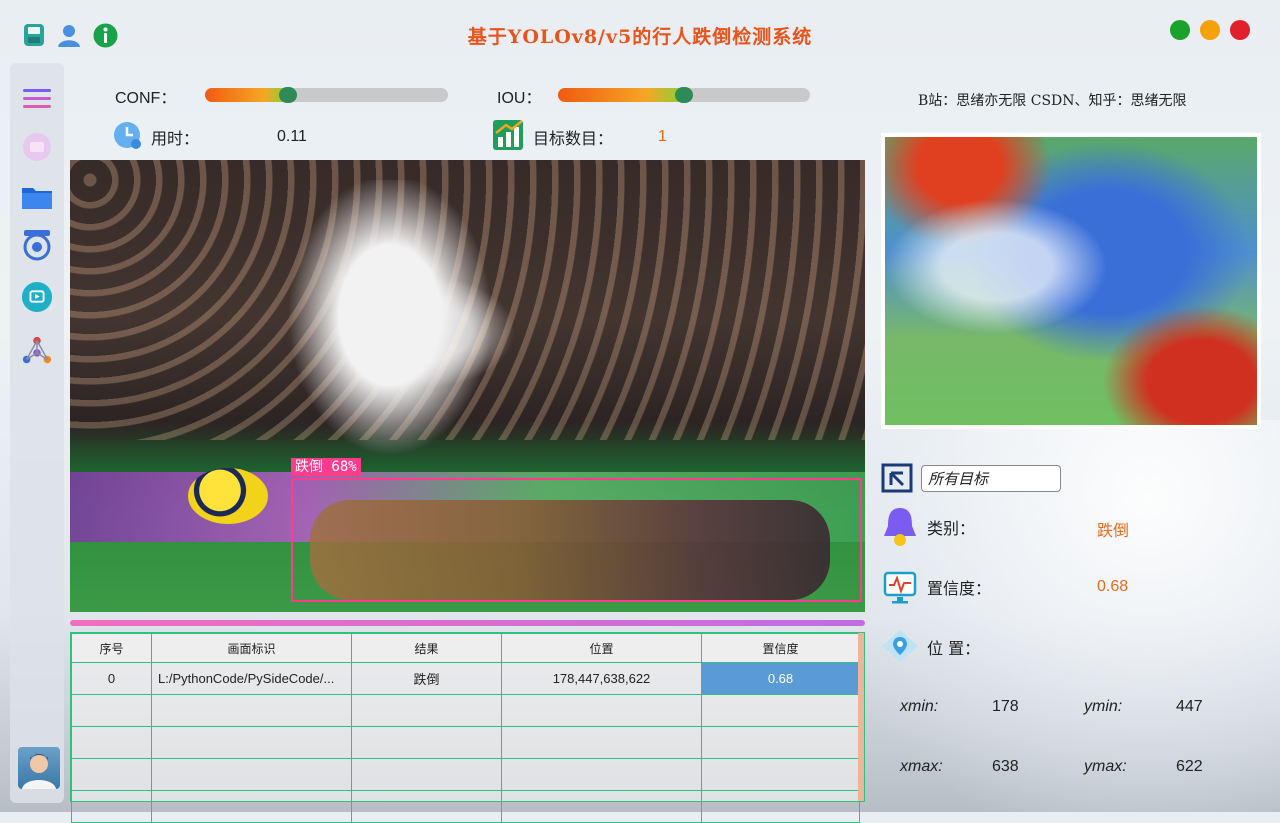  Describe the element at coordinates (426, 678) in the screenshot. I see `cell-result: 跌倒` at that location.